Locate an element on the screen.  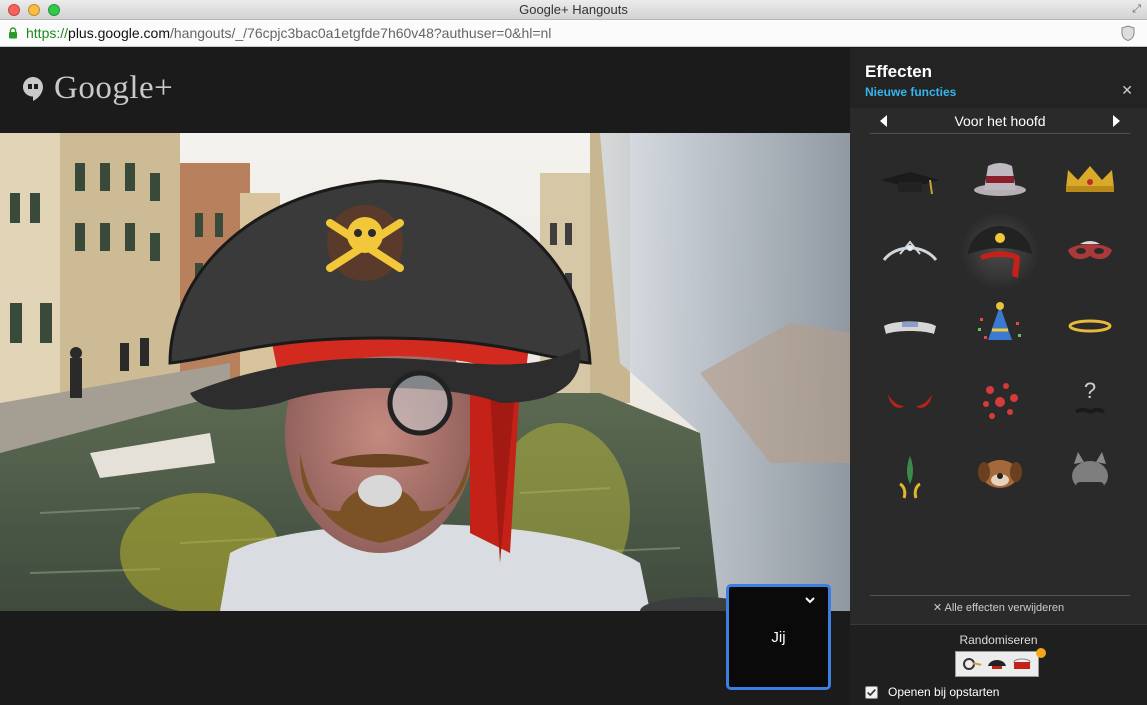
effect-hearts is located at coordinates (1000, 399).